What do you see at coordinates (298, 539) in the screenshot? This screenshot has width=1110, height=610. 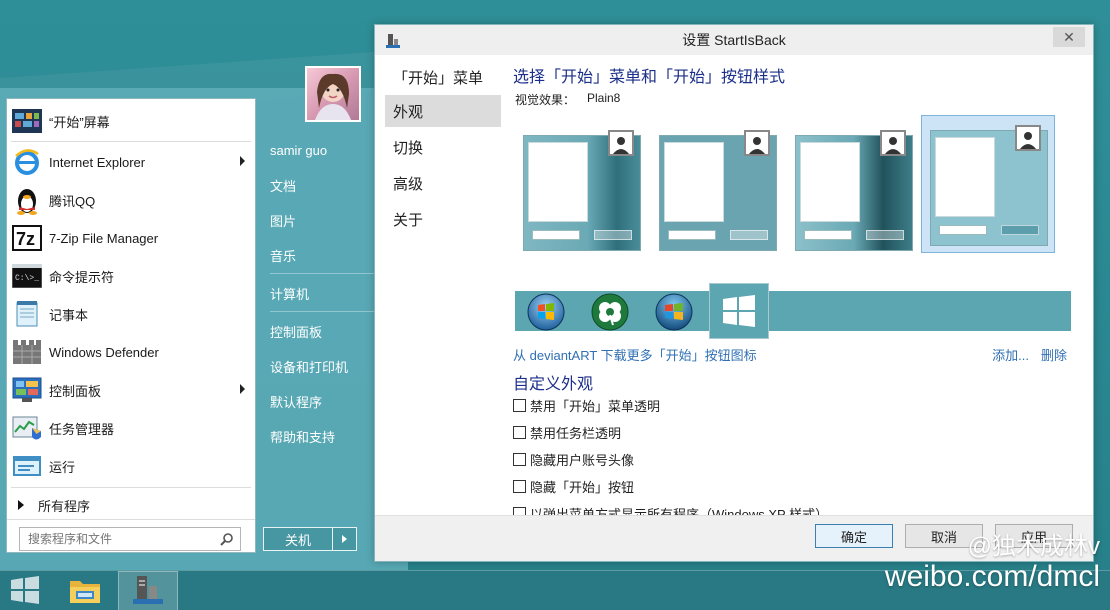 I see `shutdown-button: 关机` at bounding box center [298, 539].